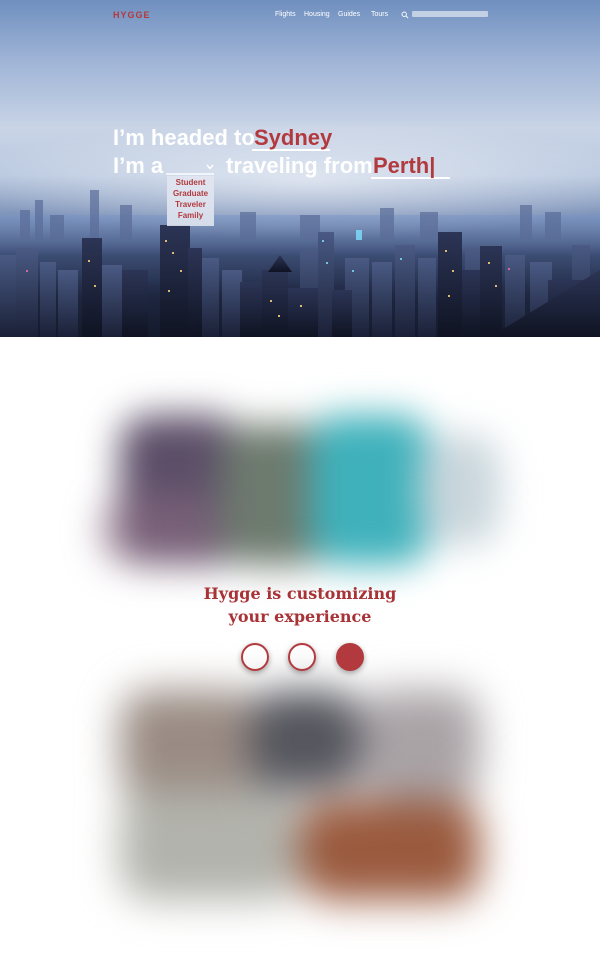 The image size is (600, 977). What do you see at coordinates (349, 14) in the screenshot?
I see `nav-guides: Guides` at bounding box center [349, 14].